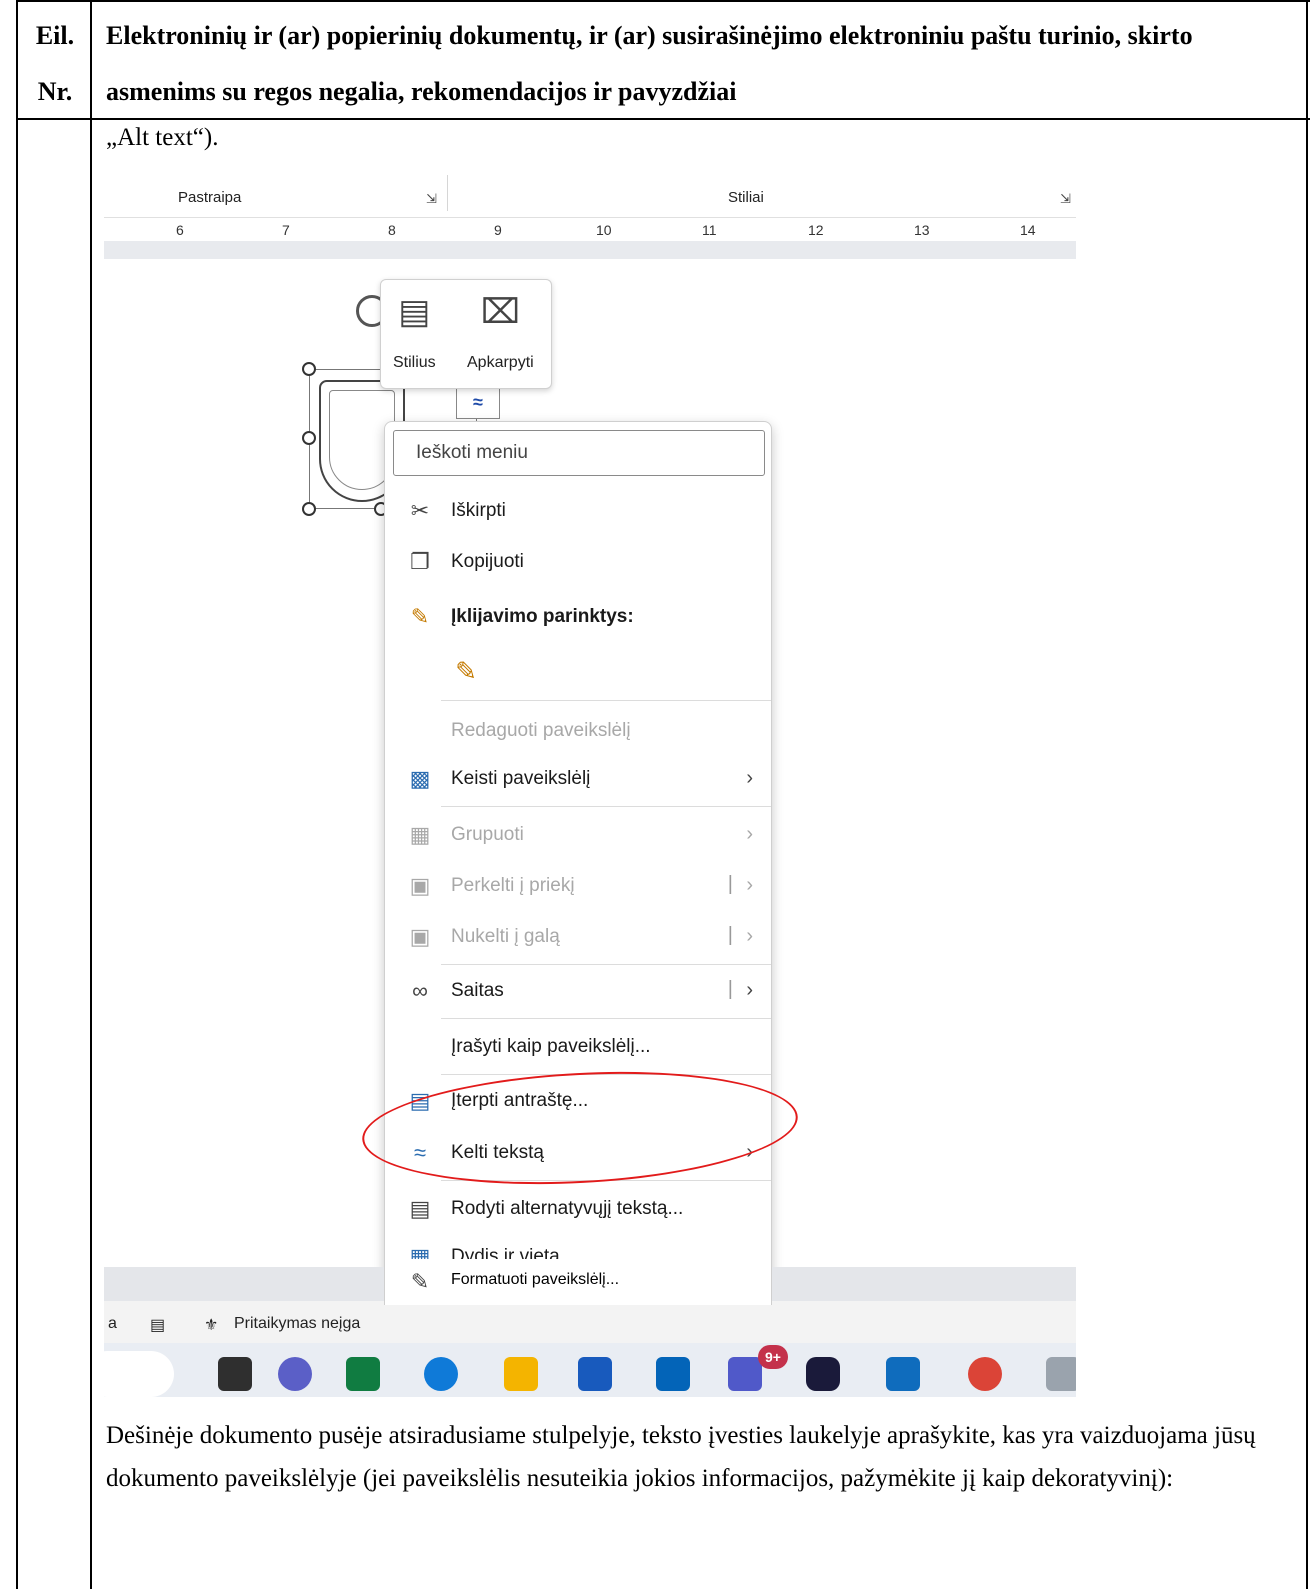 This screenshot has width=1316, height=1589. What do you see at coordinates (209, 197) in the screenshot?
I see `ribbon-group-paragraph: Pastraipa` at bounding box center [209, 197].